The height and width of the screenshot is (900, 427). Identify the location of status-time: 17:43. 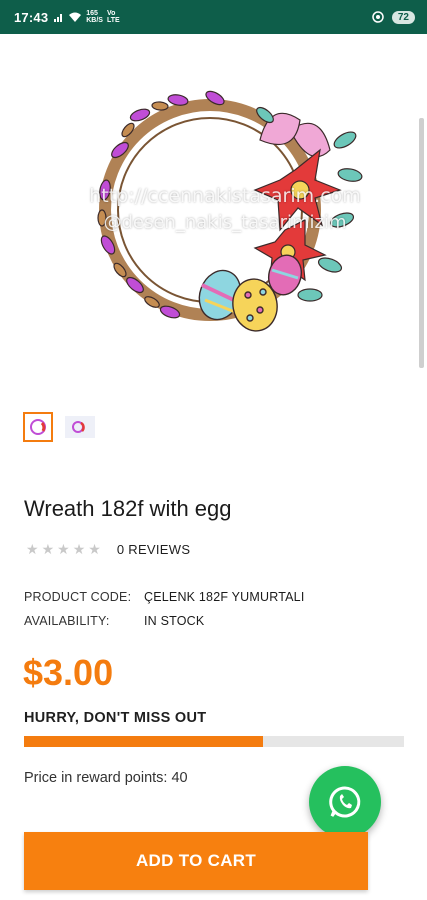
(31, 17).